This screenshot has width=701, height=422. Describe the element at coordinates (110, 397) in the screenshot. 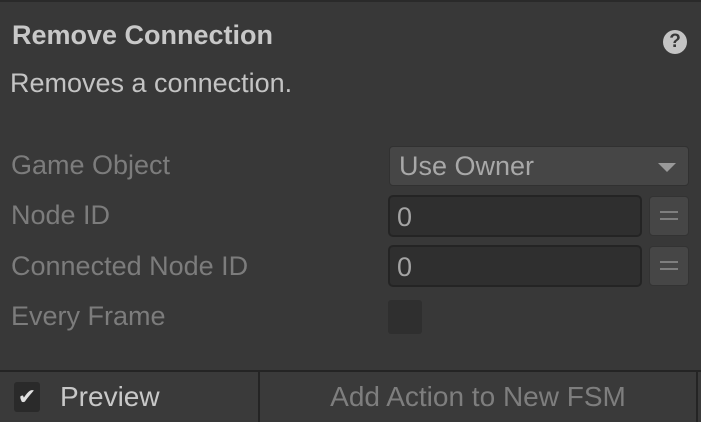

I see `preview-label: Preview` at that location.